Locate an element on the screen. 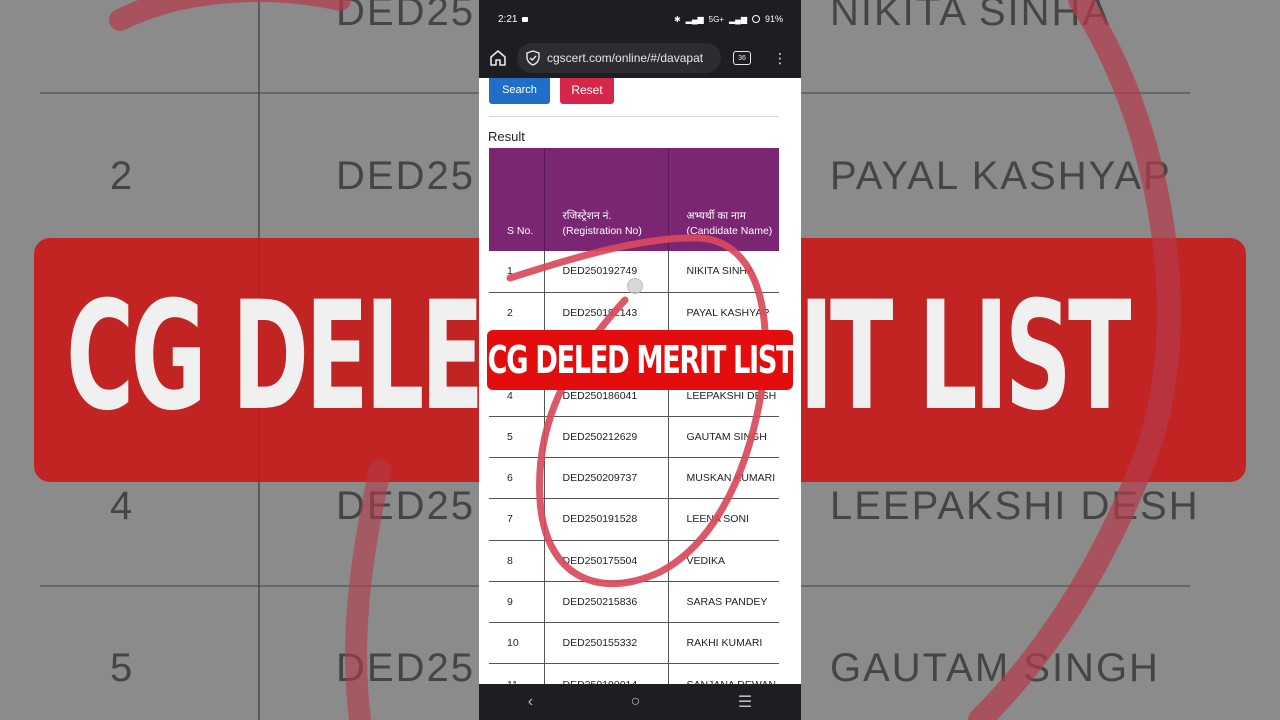 Image resolution: width=1280 pixels, height=720 pixels. browser-toolbar: cgscert.com/online/#/davapat 36 ⋮ is located at coordinates (640, 58).